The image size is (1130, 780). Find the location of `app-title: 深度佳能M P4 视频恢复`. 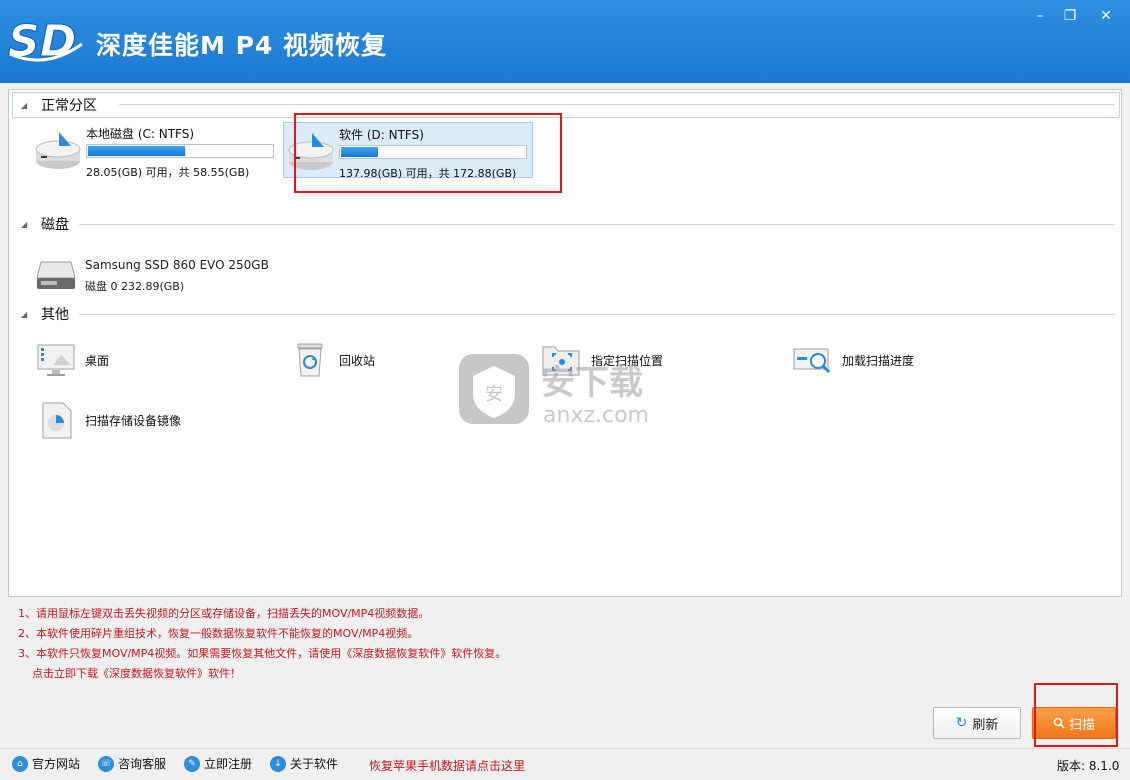

app-title: 深度佳能M P4 视频恢复 is located at coordinates (242, 45).